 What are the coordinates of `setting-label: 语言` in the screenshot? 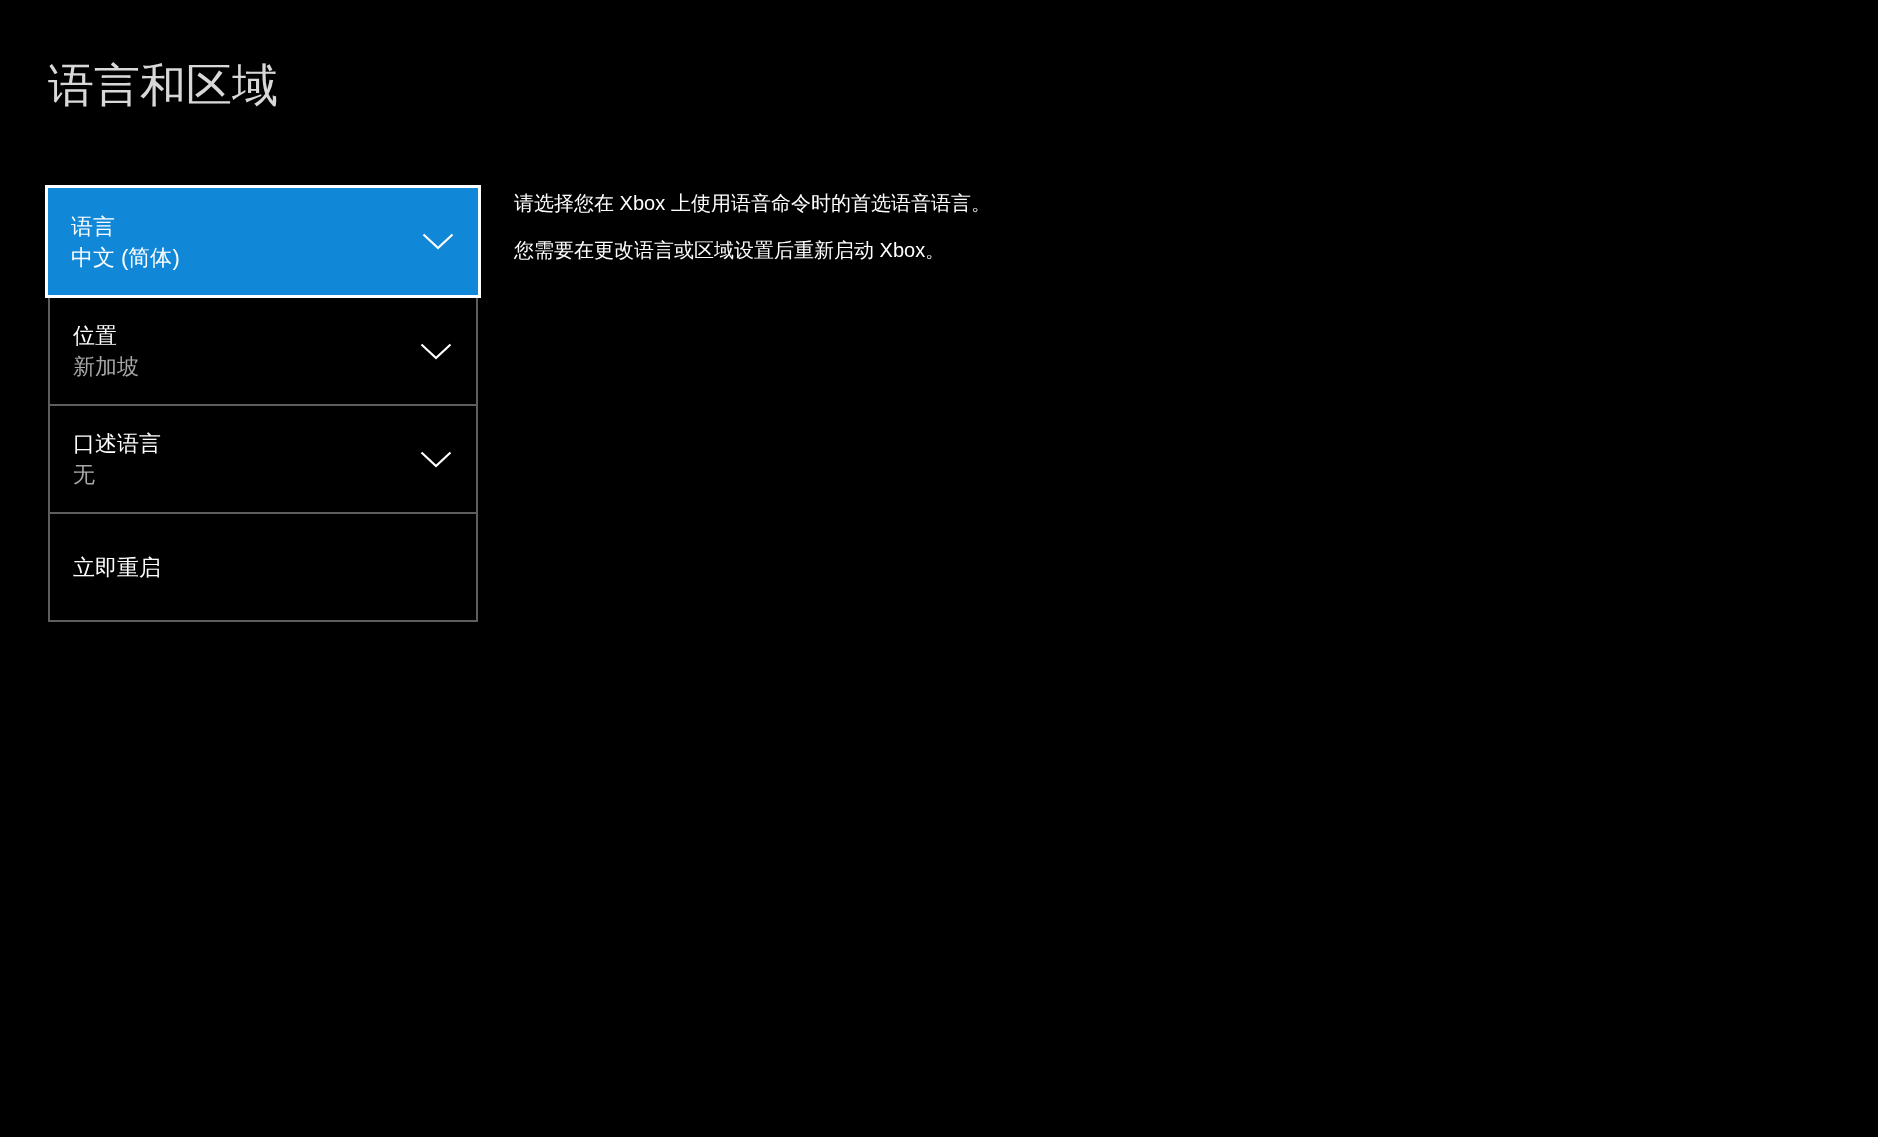 It's located at (93, 226).